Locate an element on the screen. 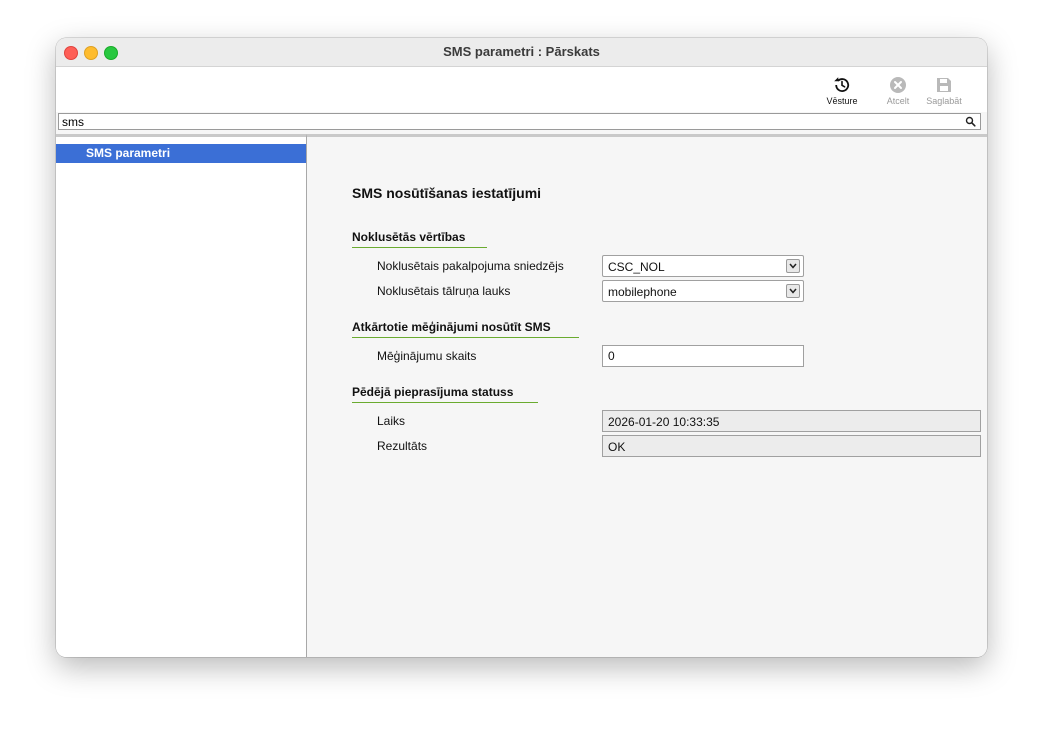 The width and height of the screenshot is (1043, 731). retry-count-input is located at coordinates (703, 356).